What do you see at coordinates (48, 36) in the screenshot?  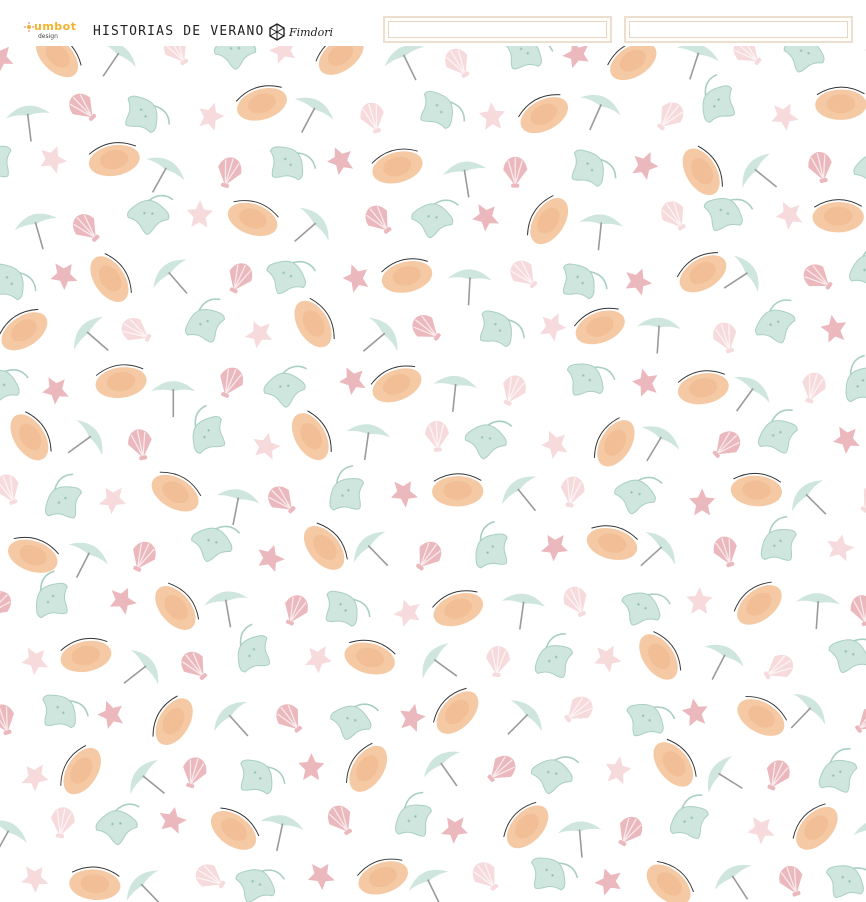 I see `logo-subtext: design` at bounding box center [48, 36].